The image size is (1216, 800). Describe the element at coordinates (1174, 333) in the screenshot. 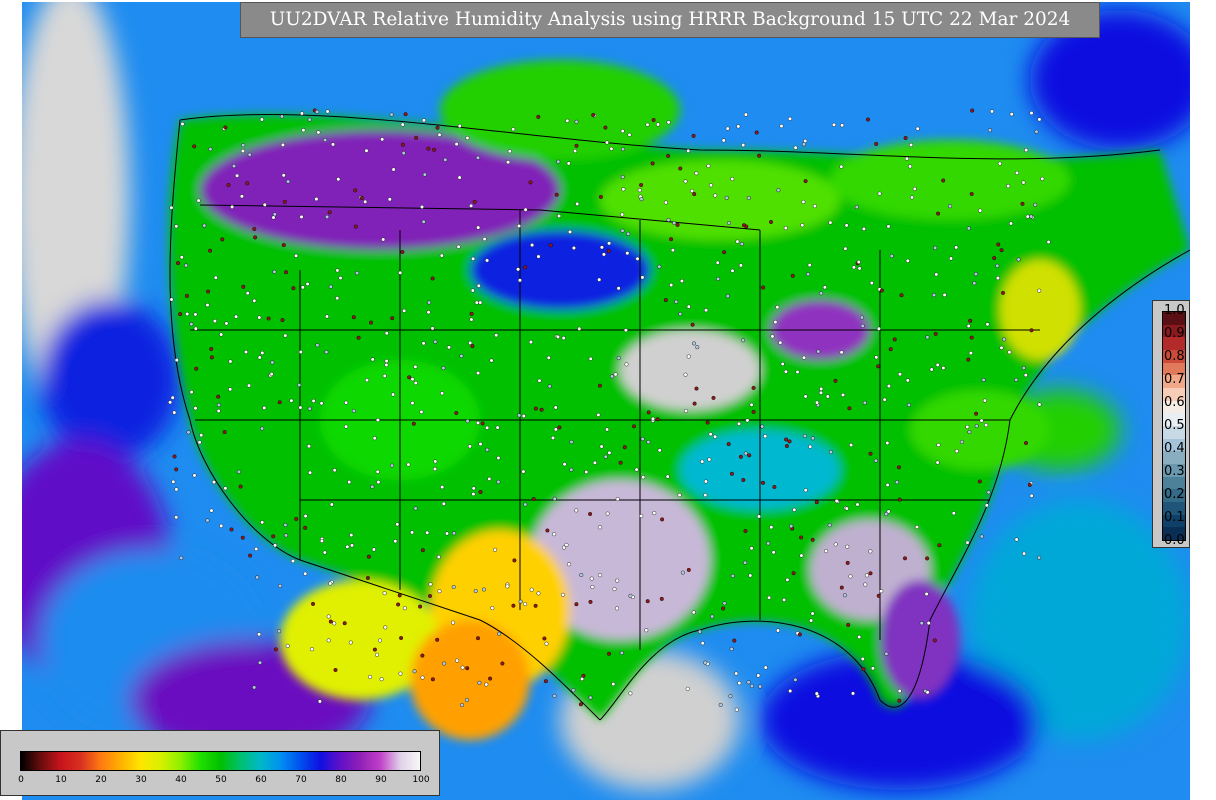

I see `colorbar-label: 0.9` at that location.